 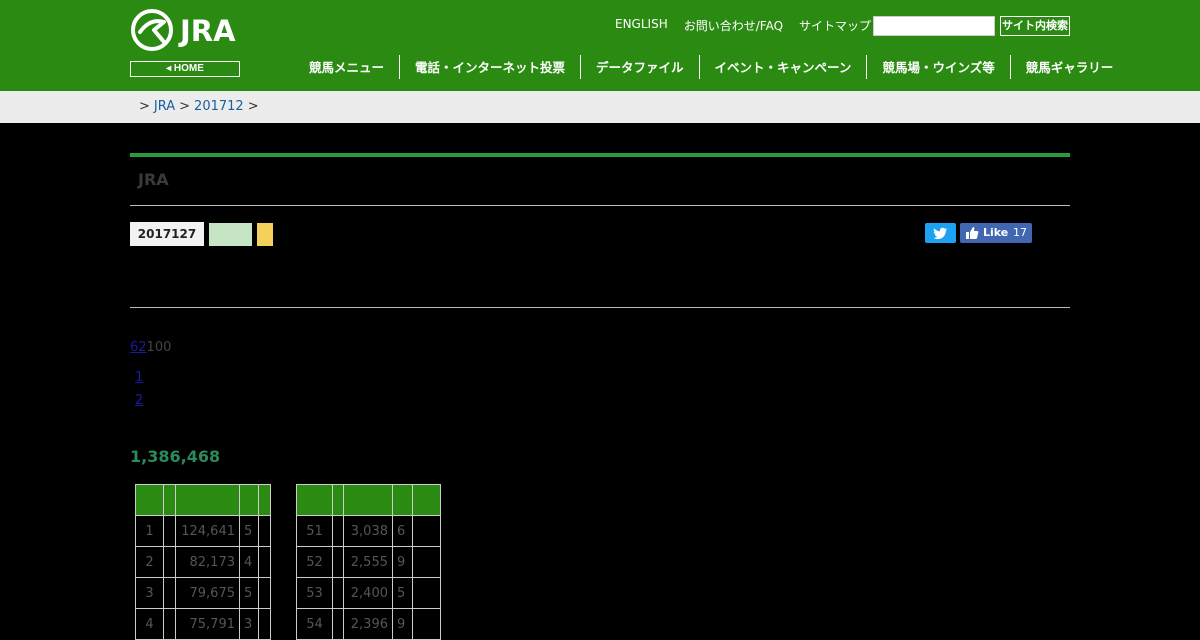 I want to click on rank-cell: 51, so click(x=314, y=531).